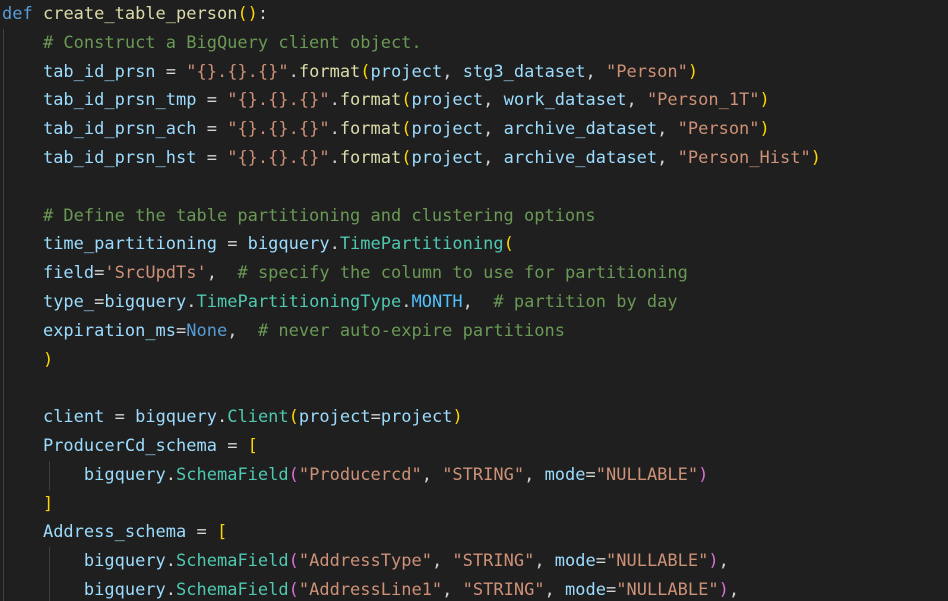  Describe the element at coordinates (252, 445) in the screenshot. I see `code-token: [` at that location.